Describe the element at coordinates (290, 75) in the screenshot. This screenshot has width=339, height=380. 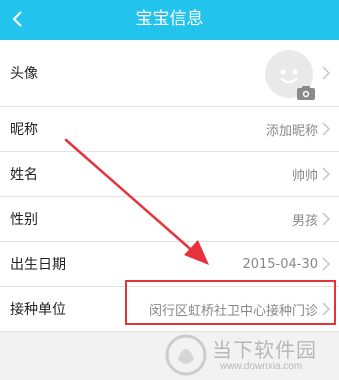
I see `avatar` at that location.